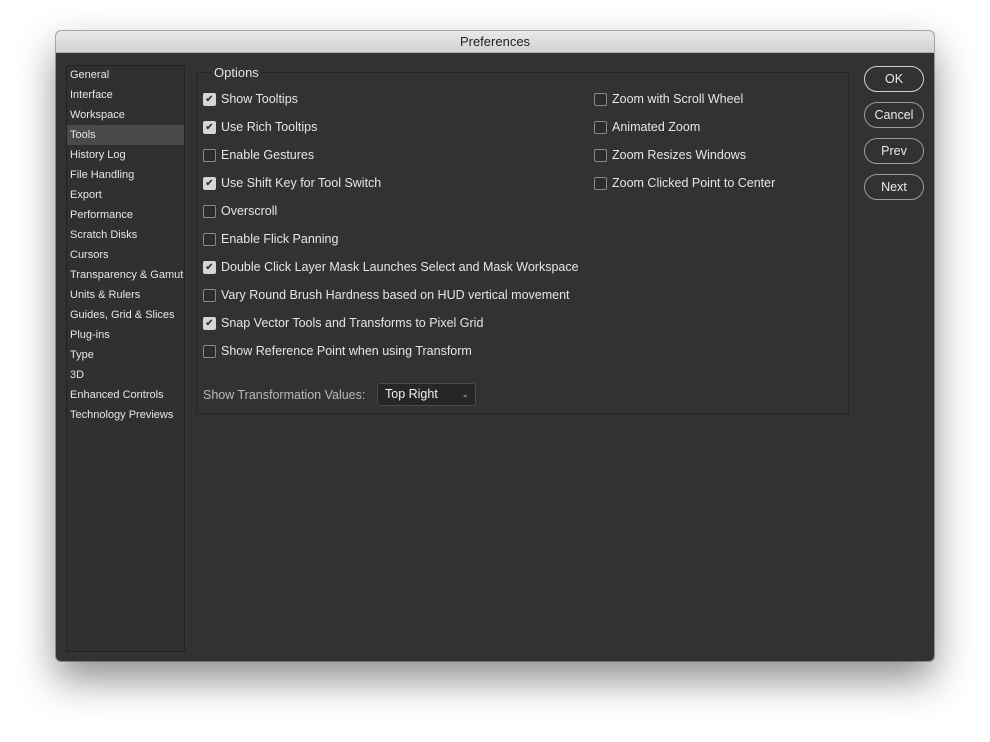 The image size is (990, 742). I want to click on checkbox-use-rich-tooltips: ✔ Use Rich Tooltips, so click(260, 127).